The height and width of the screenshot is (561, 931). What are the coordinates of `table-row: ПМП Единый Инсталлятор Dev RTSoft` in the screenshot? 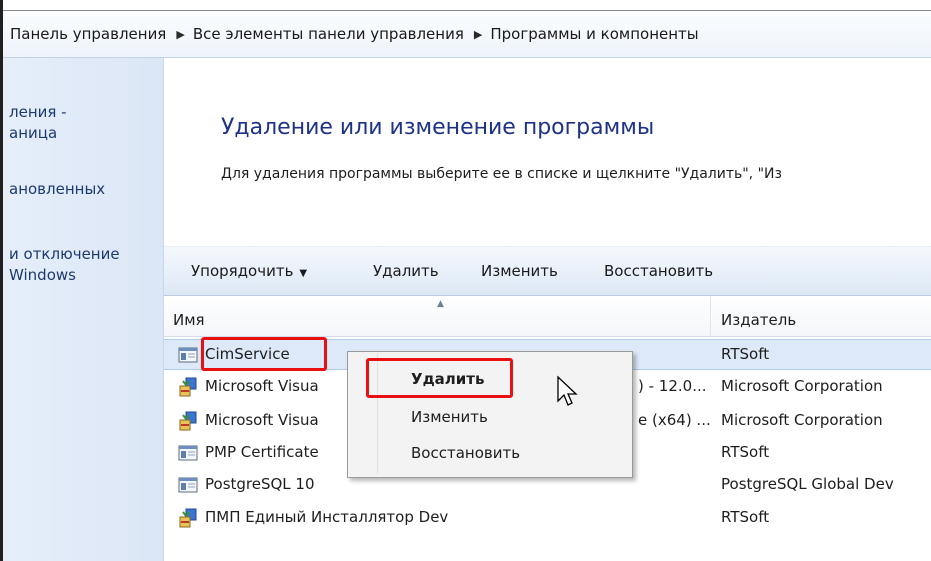 It's located at (547, 518).